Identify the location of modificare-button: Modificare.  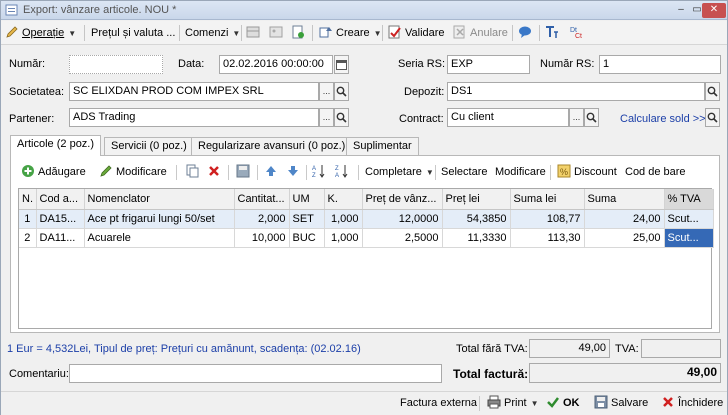
(133, 172).